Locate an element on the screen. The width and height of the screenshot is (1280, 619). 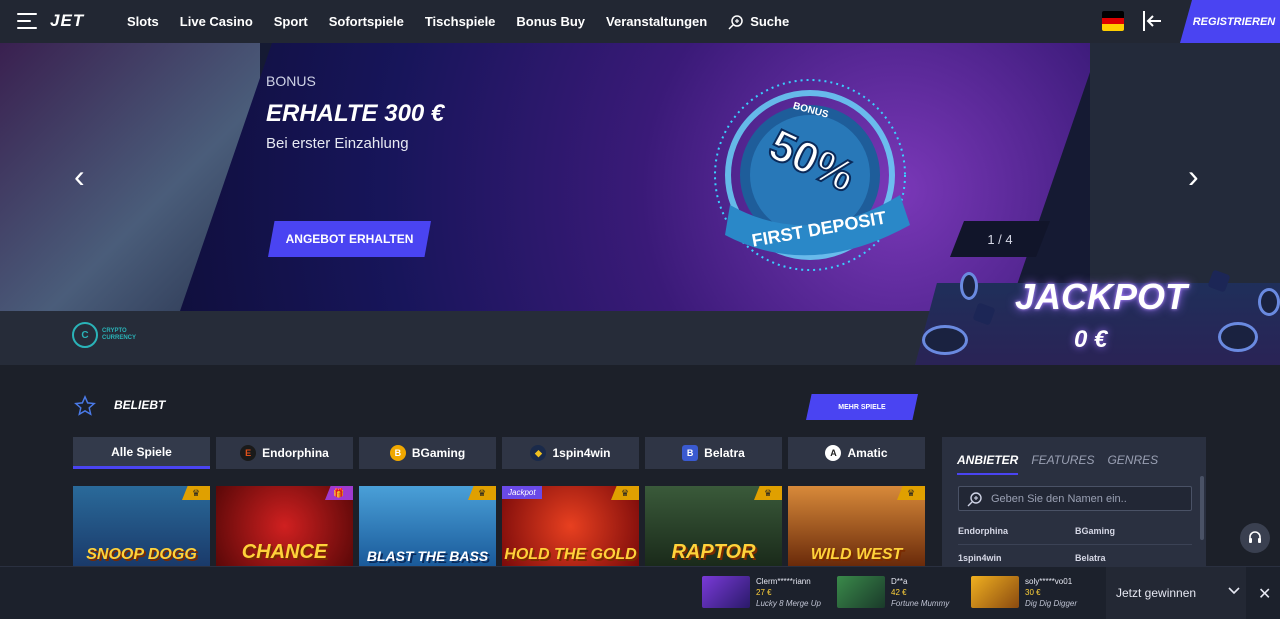
filter-amatic: A Amatic is located at coordinates (856, 453).